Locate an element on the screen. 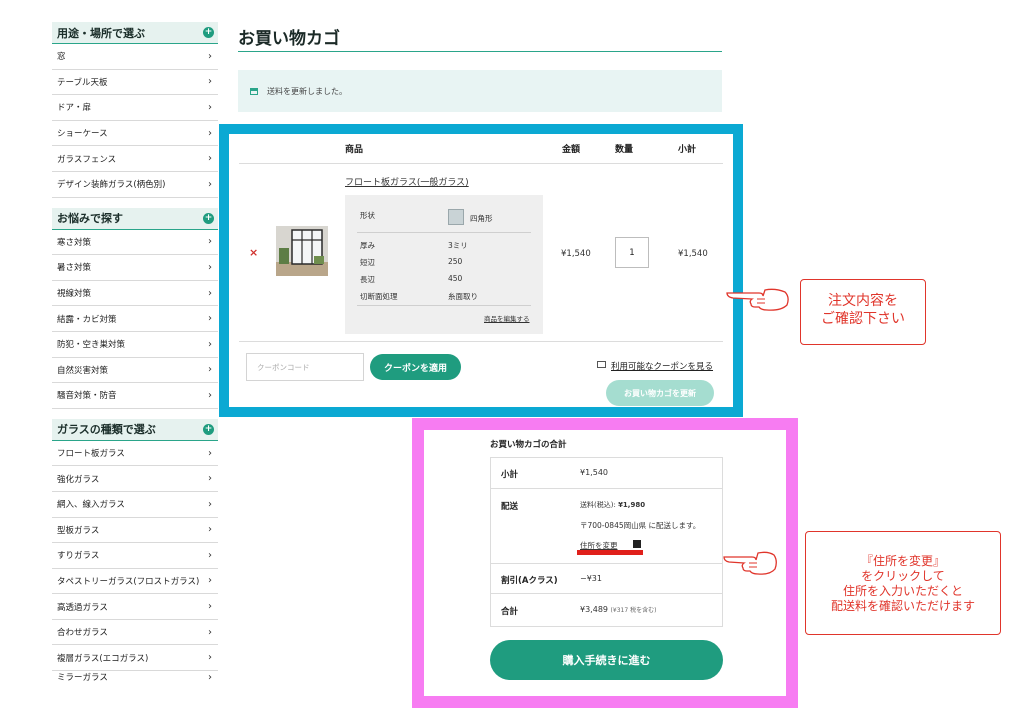 The height and width of the screenshot is (724, 1024). shipping-destination: 〒700-0845岡山県 に配送します。 is located at coordinates (640, 525).